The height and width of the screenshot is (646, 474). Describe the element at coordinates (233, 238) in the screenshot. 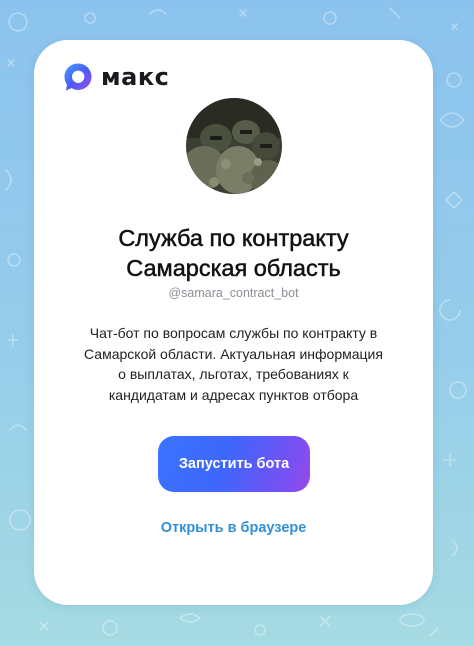

I see `bot-title-line-1: Служба по контракту` at that location.